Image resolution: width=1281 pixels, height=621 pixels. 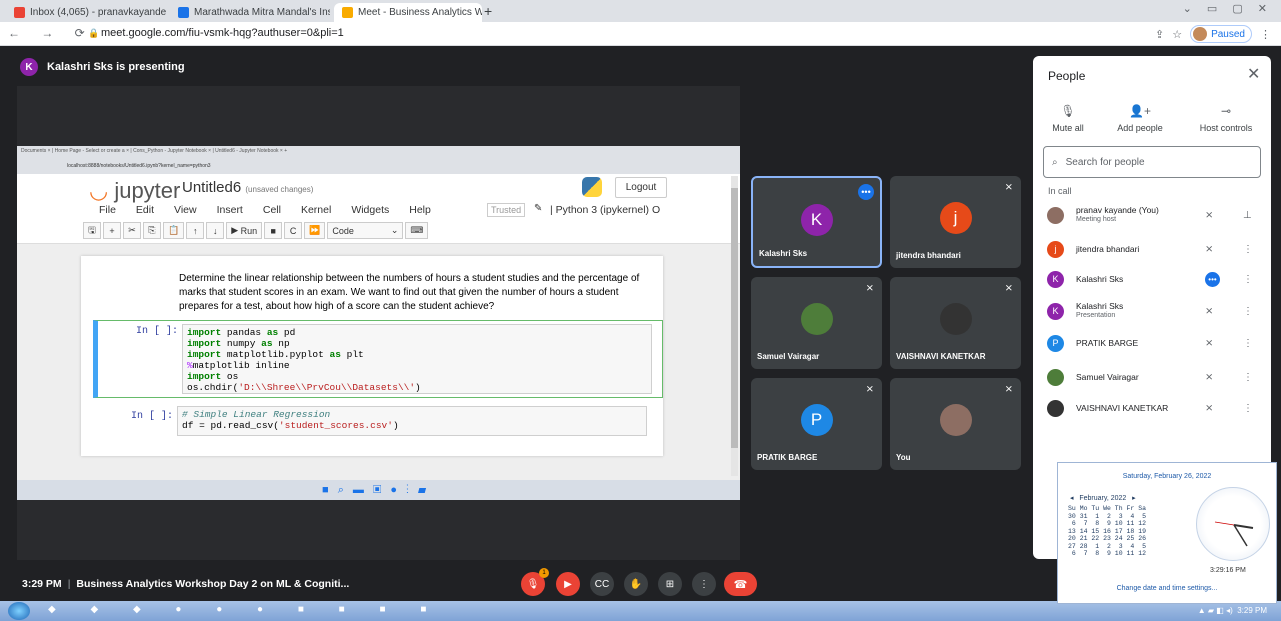 What do you see at coordinates (215, 230) in the screenshot?
I see `move-down-icon: ↓` at bounding box center [215, 230].